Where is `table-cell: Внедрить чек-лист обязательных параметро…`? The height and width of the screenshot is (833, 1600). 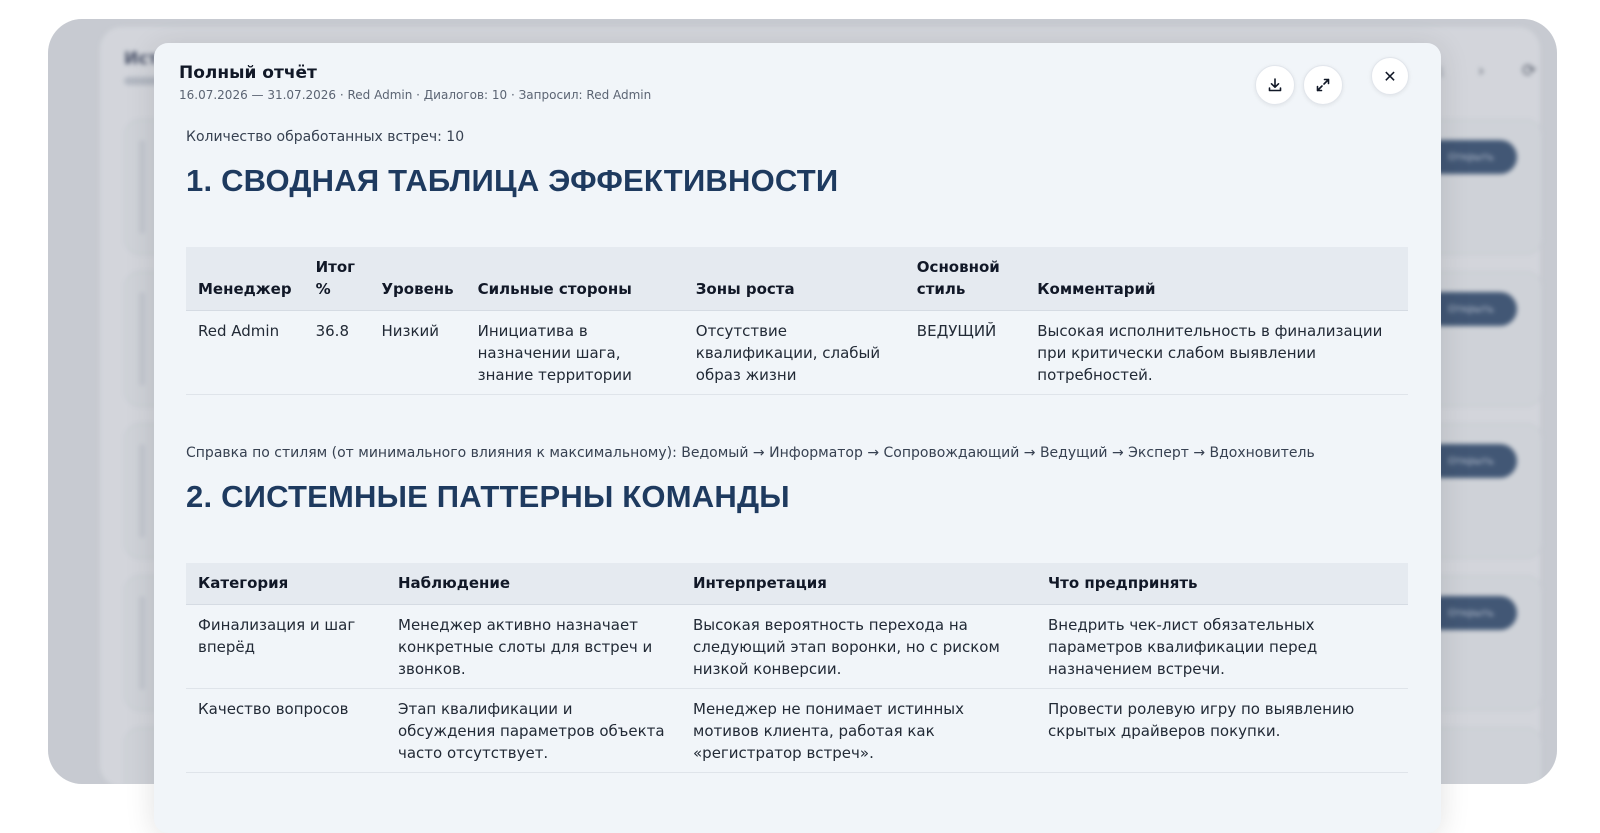 table-cell: Внедрить чек-лист обязательных параметро… is located at coordinates (1222, 646).